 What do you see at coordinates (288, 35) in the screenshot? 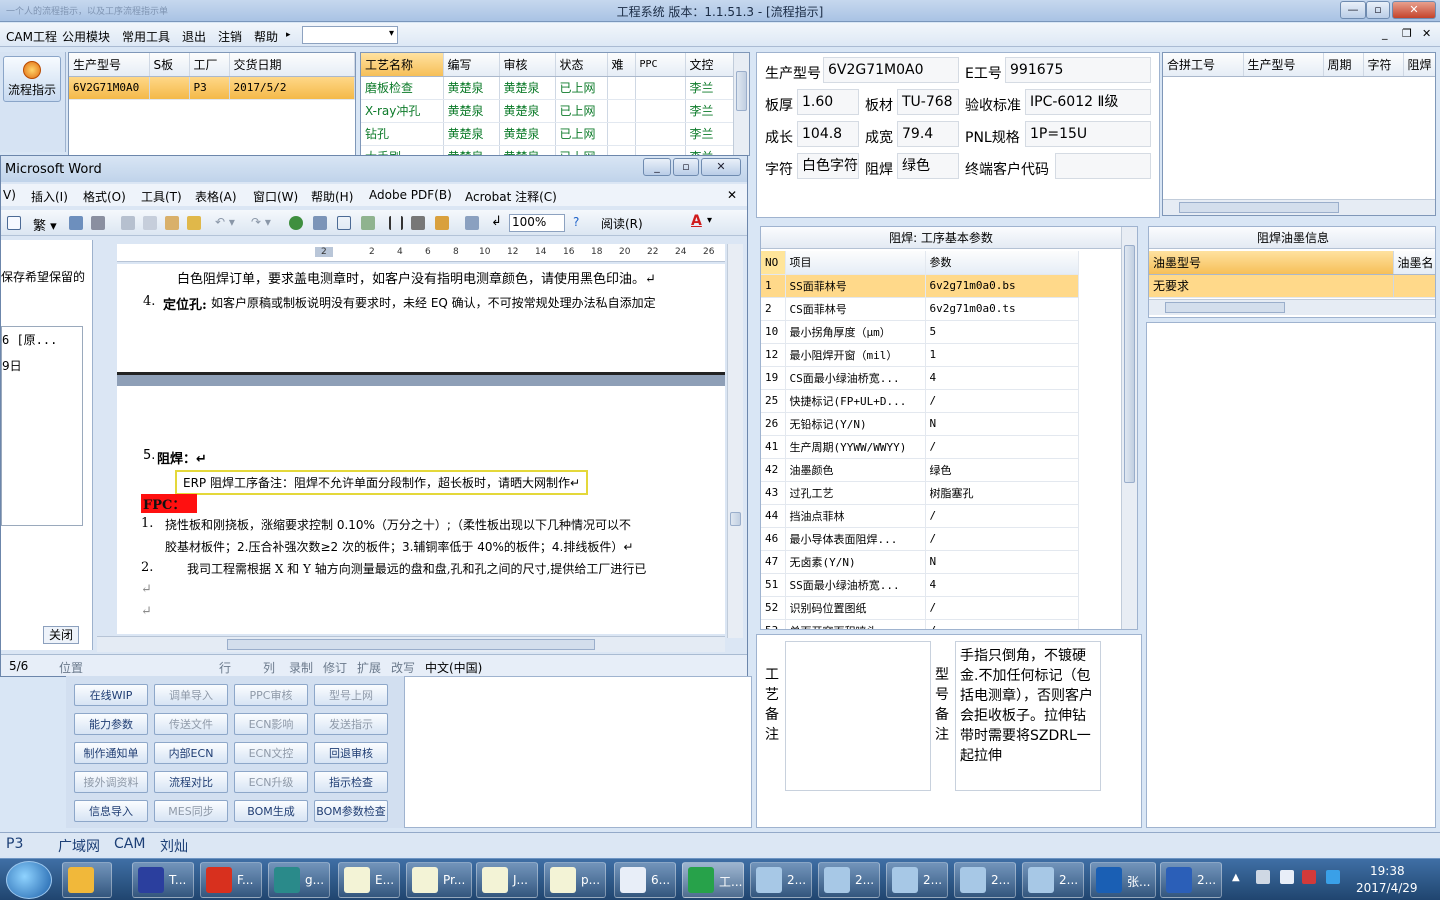
I see `menu-more: ▸` at bounding box center [288, 35].